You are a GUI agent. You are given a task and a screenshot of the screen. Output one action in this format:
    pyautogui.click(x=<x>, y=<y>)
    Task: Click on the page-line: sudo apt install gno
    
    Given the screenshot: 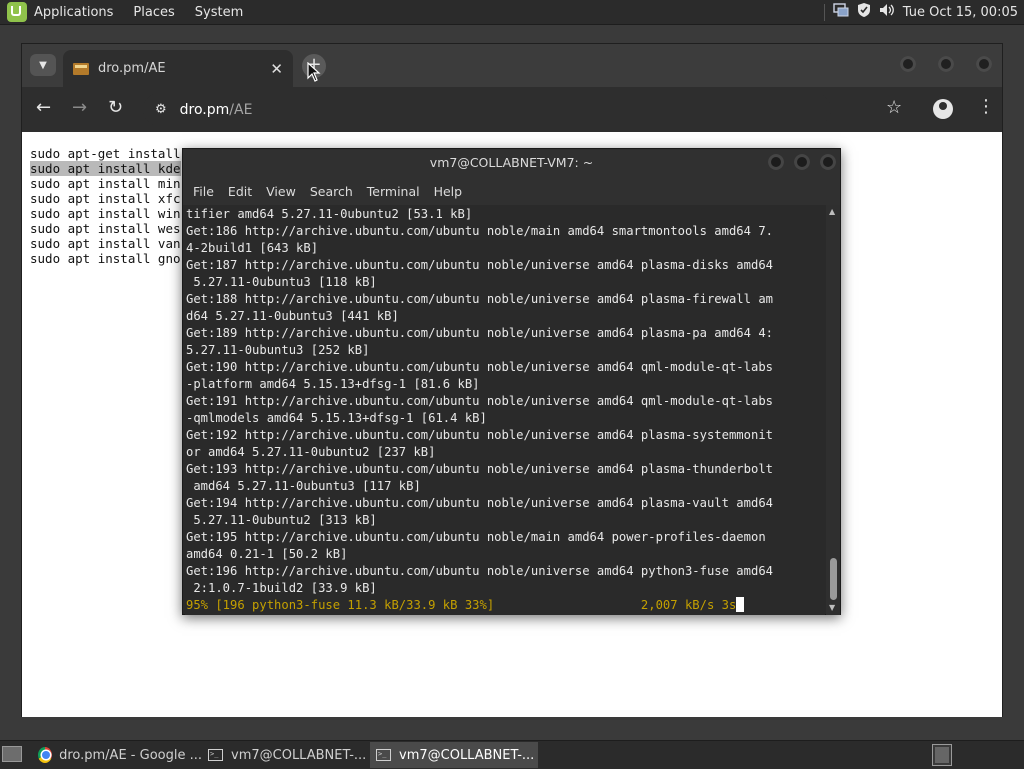 What is the action you would take?
    pyautogui.click(x=105, y=258)
    